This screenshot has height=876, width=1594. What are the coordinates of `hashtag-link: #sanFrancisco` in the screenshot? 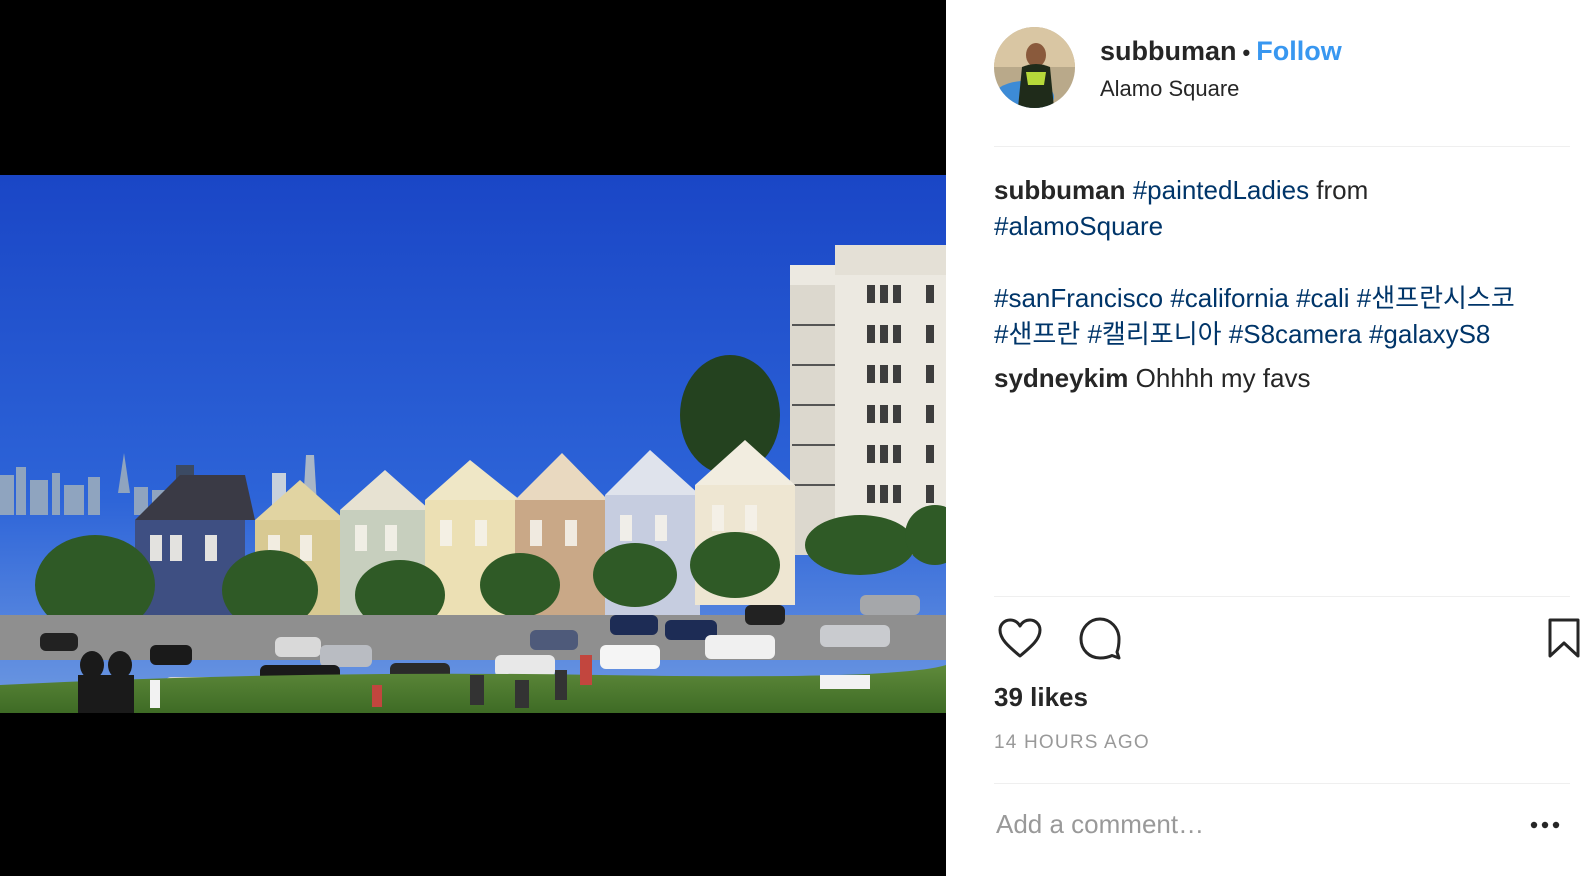 It's located at (1078, 298).